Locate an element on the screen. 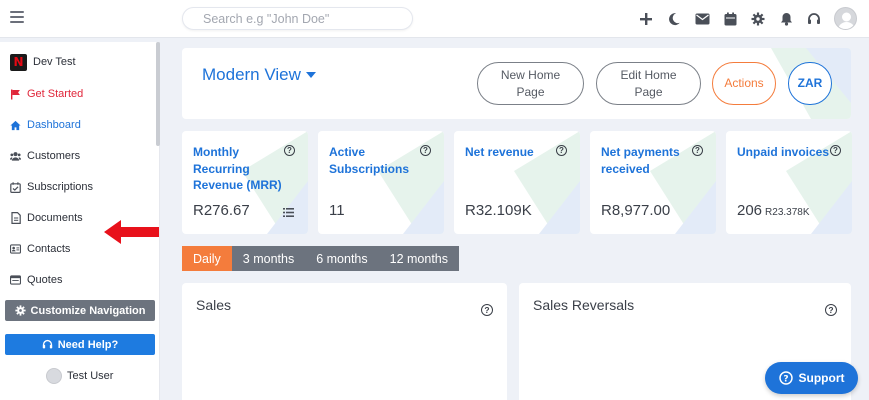 Image resolution: width=869 pixels, height=400 pixels. metric-card-unpaid-invoices: Unpaid invoices ? 206 R23.378K is located at coordinates (789, 182).